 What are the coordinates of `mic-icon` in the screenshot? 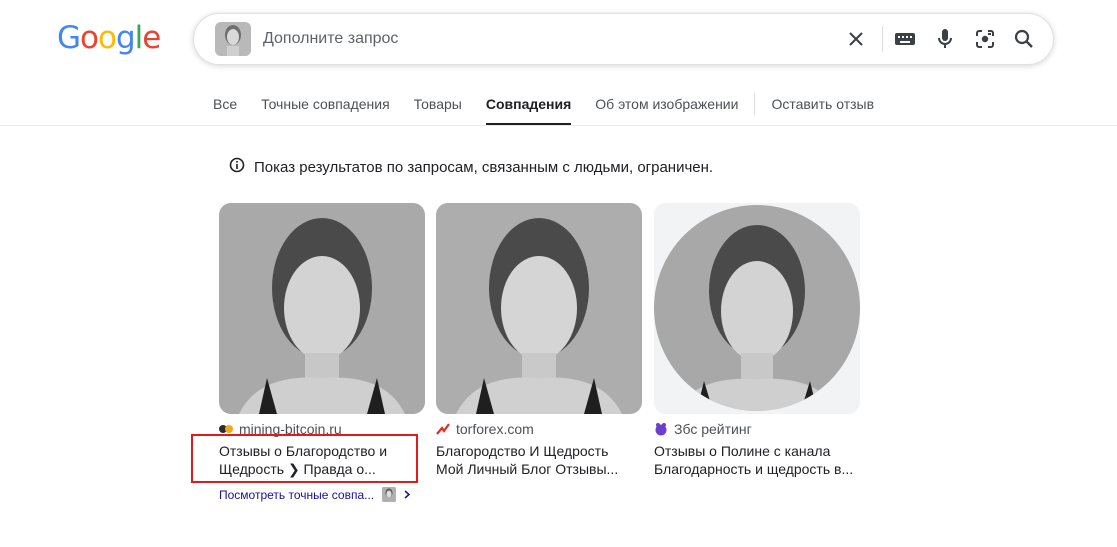 It's located at (945, 39).